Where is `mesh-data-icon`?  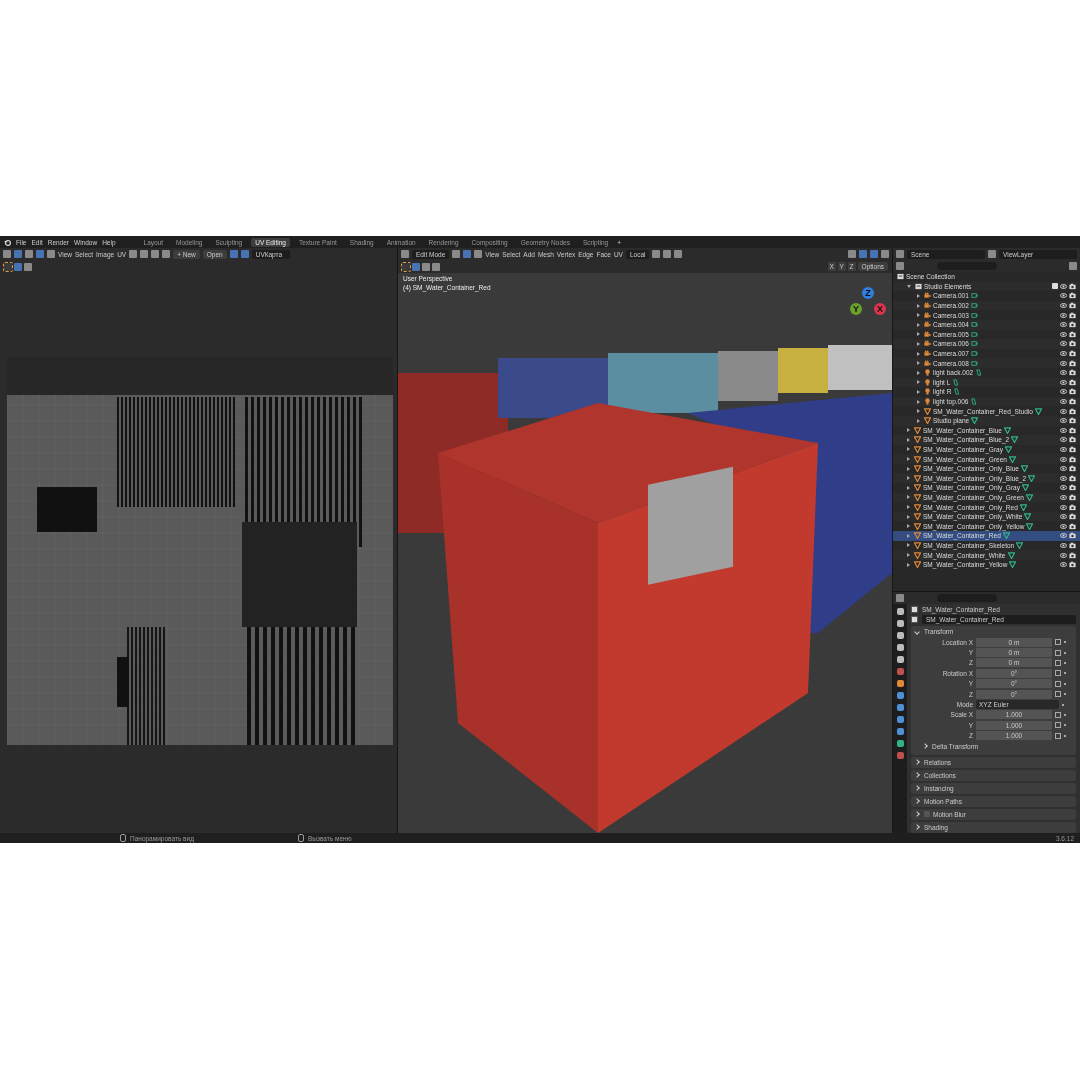
mesh-data-icon is located at coordinates (975, 421).